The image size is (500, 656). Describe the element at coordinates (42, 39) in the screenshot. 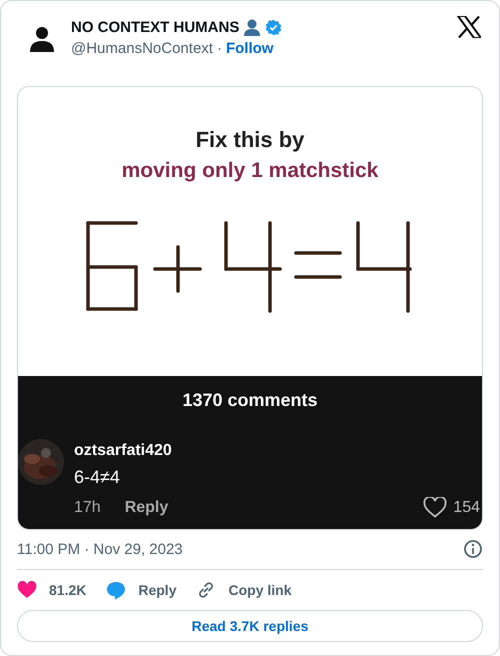

I see `person-icon` at that location.